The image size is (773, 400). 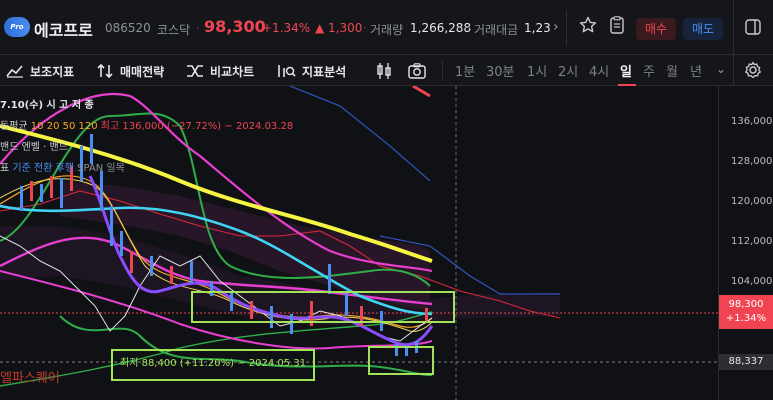 I want to click on trade-strategy-button: 매매전략, so click(x=130, y=71).